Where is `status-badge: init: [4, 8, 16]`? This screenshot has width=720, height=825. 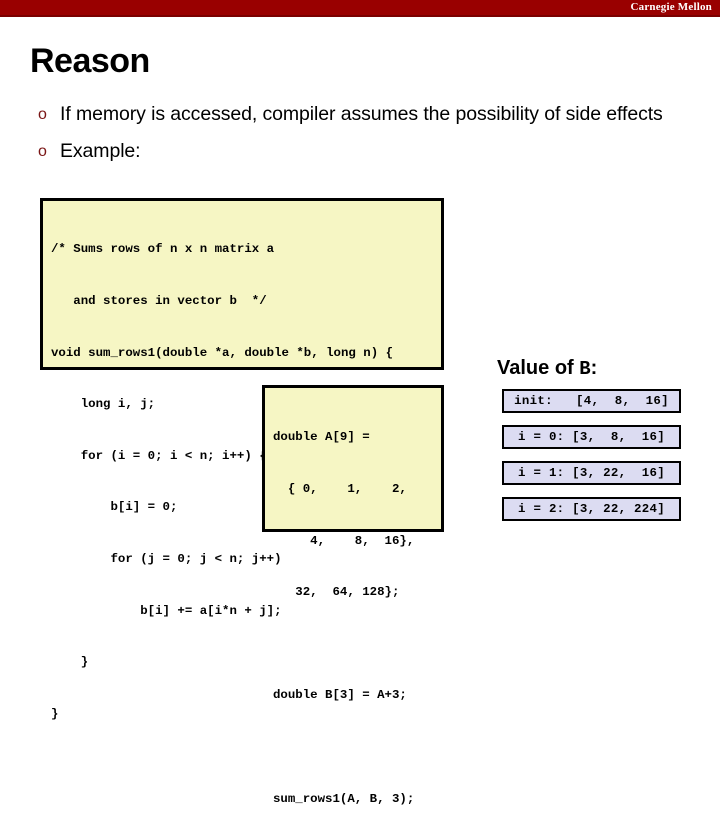 status-badge: init: [4, 8, 16] is located at coordinates (591, 401).